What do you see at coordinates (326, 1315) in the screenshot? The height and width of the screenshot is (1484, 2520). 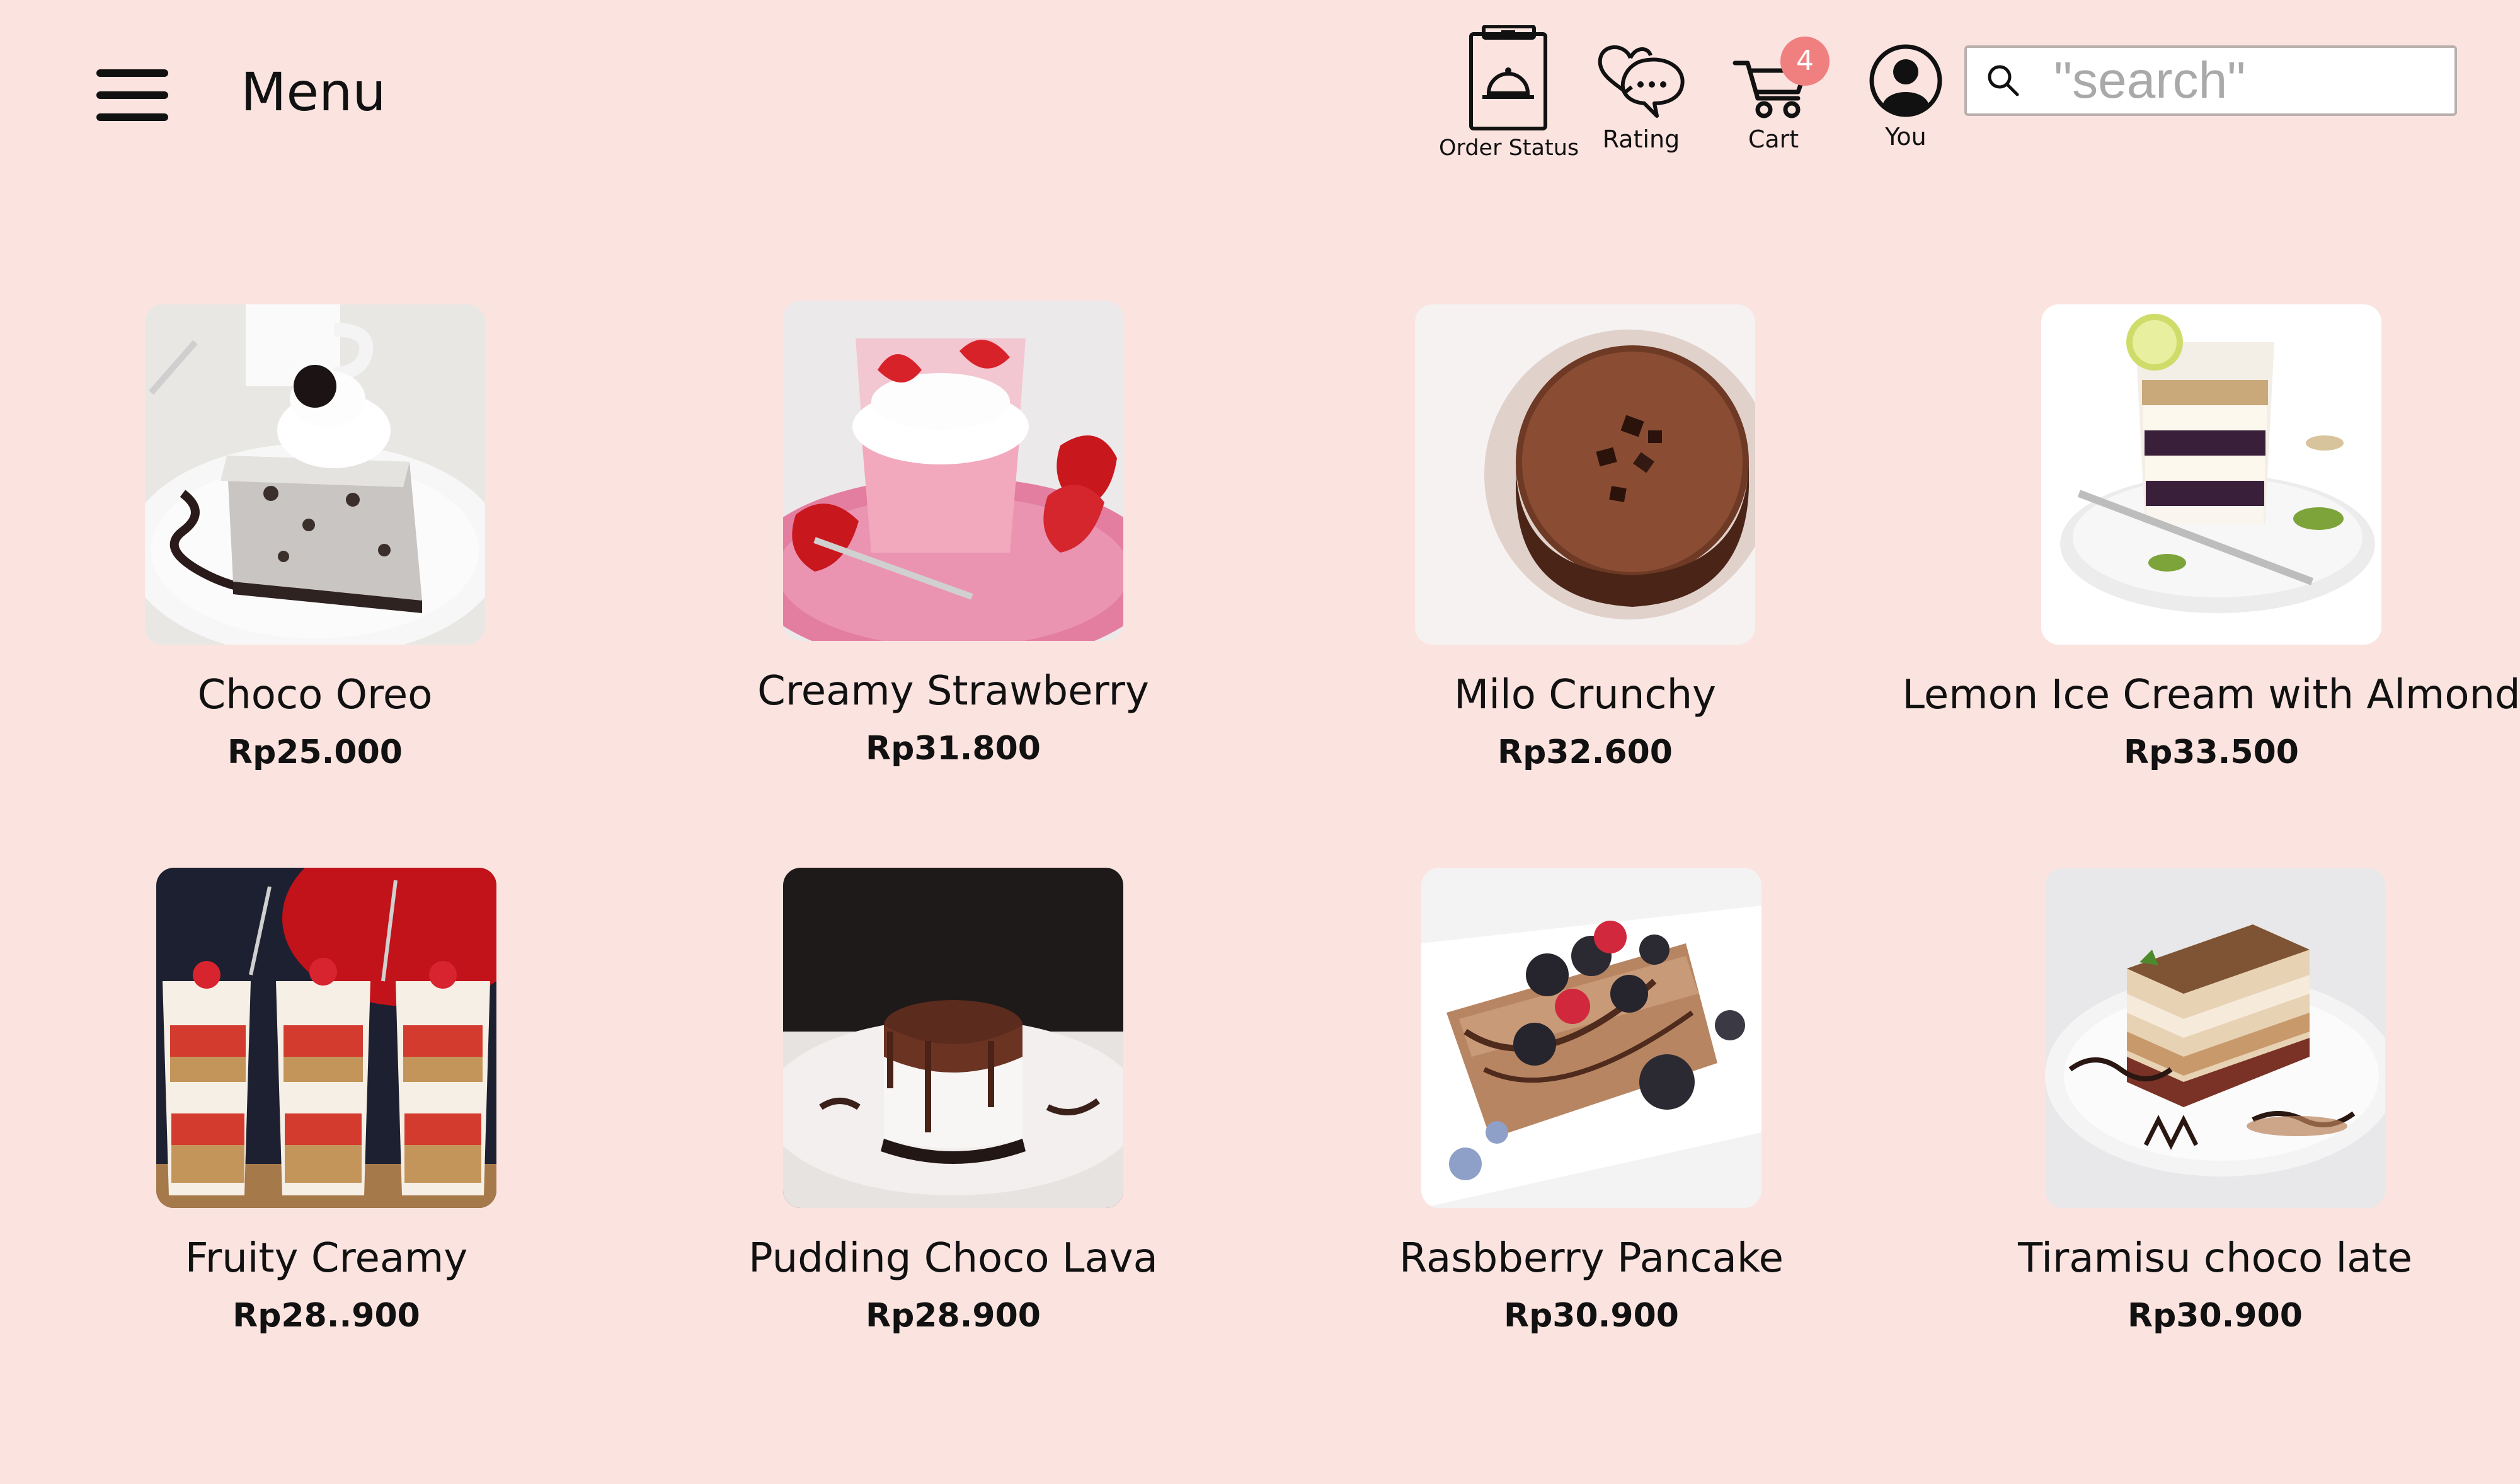 I see `product-price: Rp28..900` at bounding box center [326, 1315].